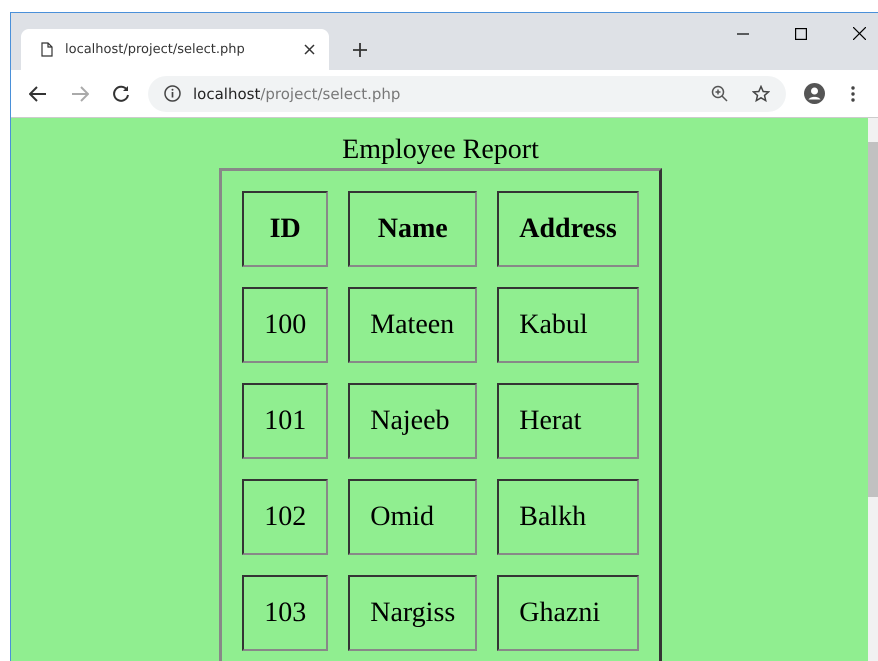 This screenshot has height=661, width=878. I want to click on table-caption: Employee Report, so click(440, 150).